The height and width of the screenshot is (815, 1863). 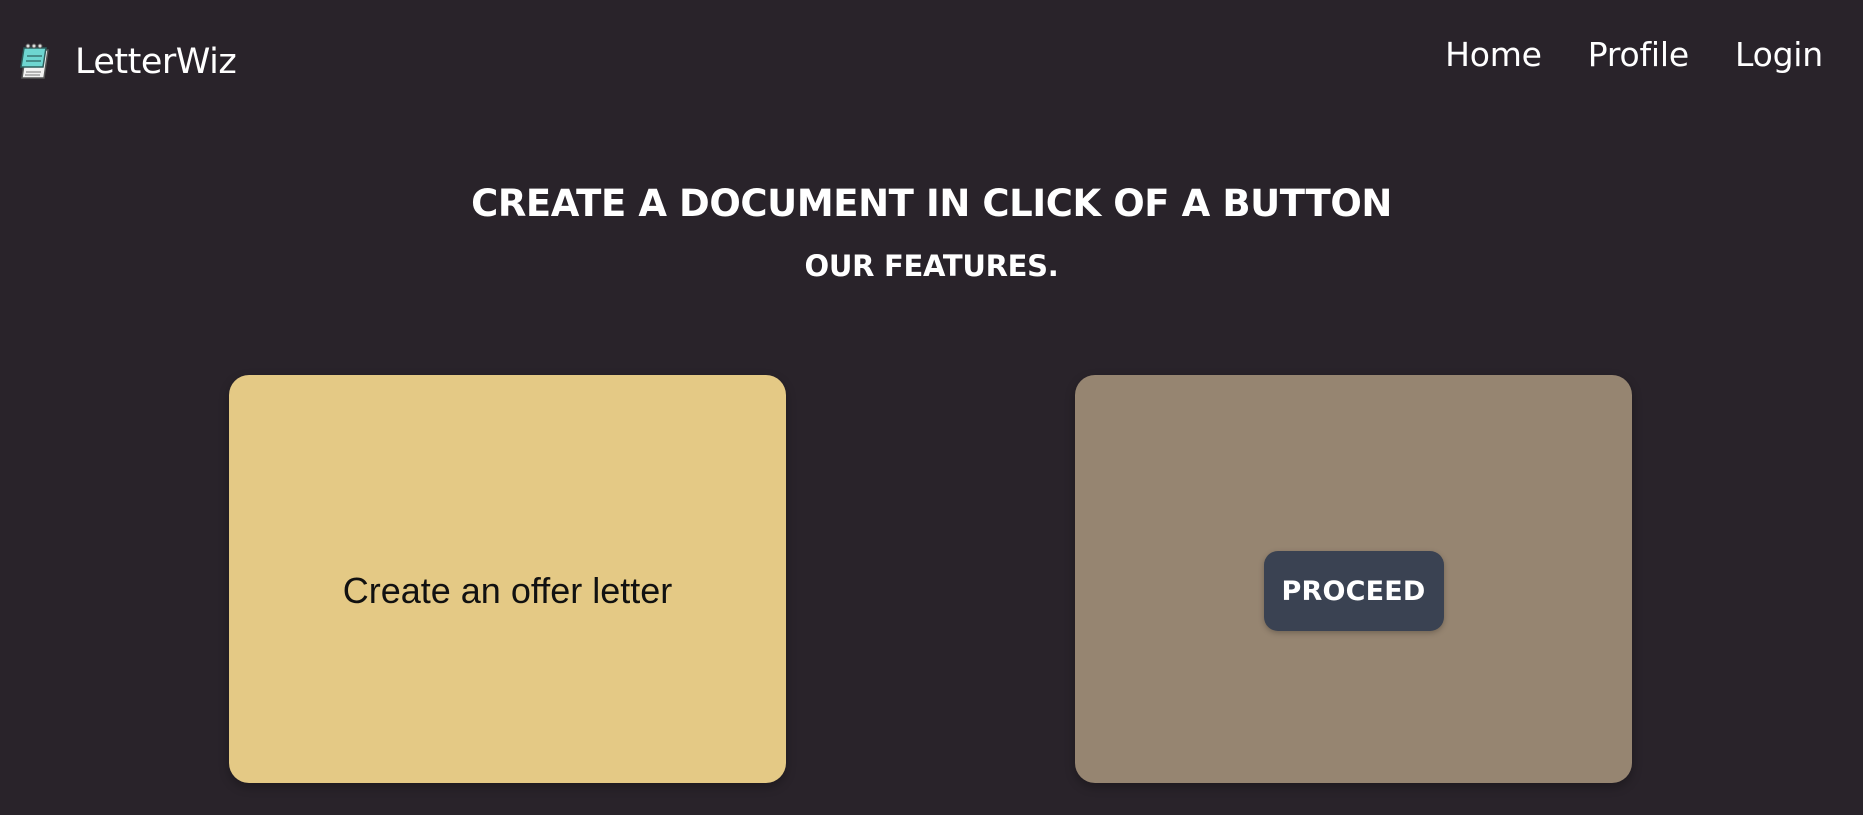 I want to click on features-heading: OUR FEATURES., so click(x=931, y=266).